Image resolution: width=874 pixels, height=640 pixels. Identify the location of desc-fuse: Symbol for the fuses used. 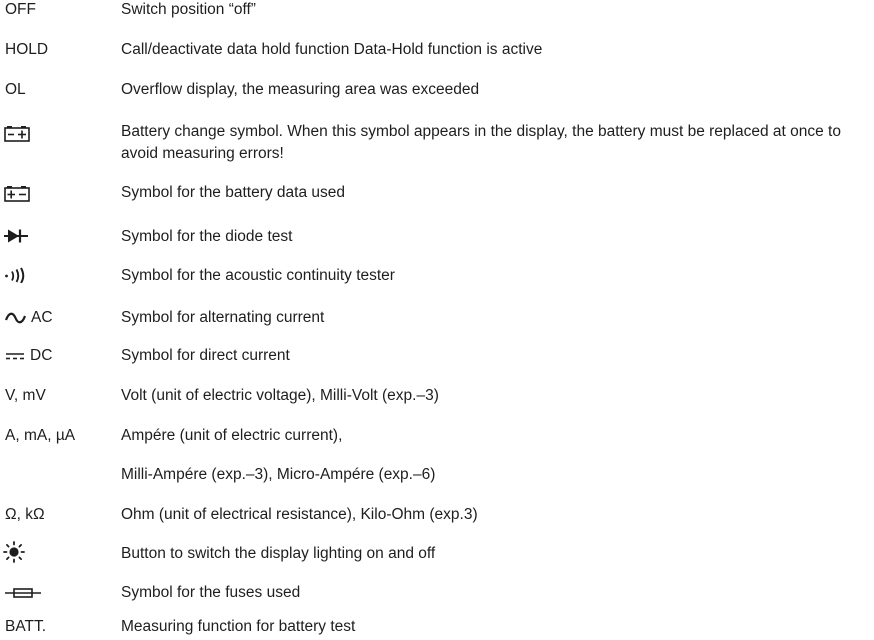
(211, 592).